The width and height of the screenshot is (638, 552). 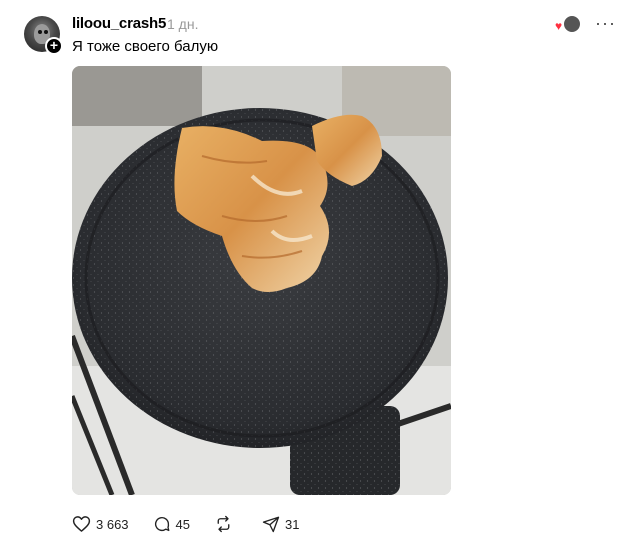 I want to click on share-count: 31, so click(x=292, y=524).